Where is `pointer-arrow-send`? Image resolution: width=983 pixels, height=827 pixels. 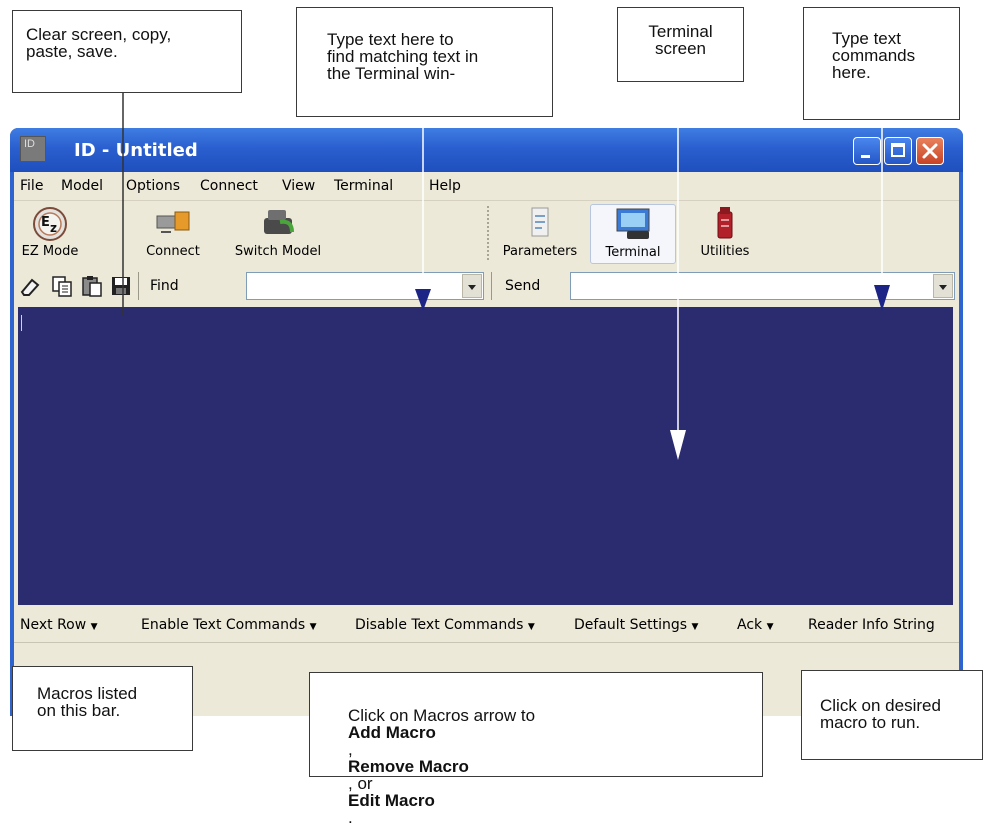
pointer-arrow-send is located at coordinates (882, 298).